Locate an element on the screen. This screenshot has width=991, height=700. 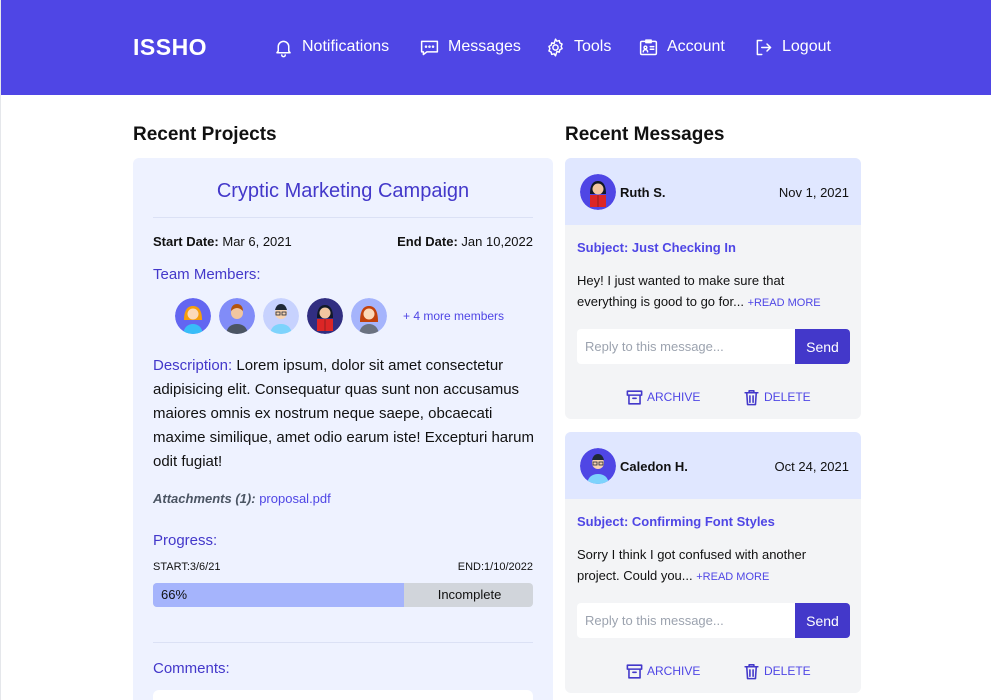
chat-icon is located at coordinates (429, 47).